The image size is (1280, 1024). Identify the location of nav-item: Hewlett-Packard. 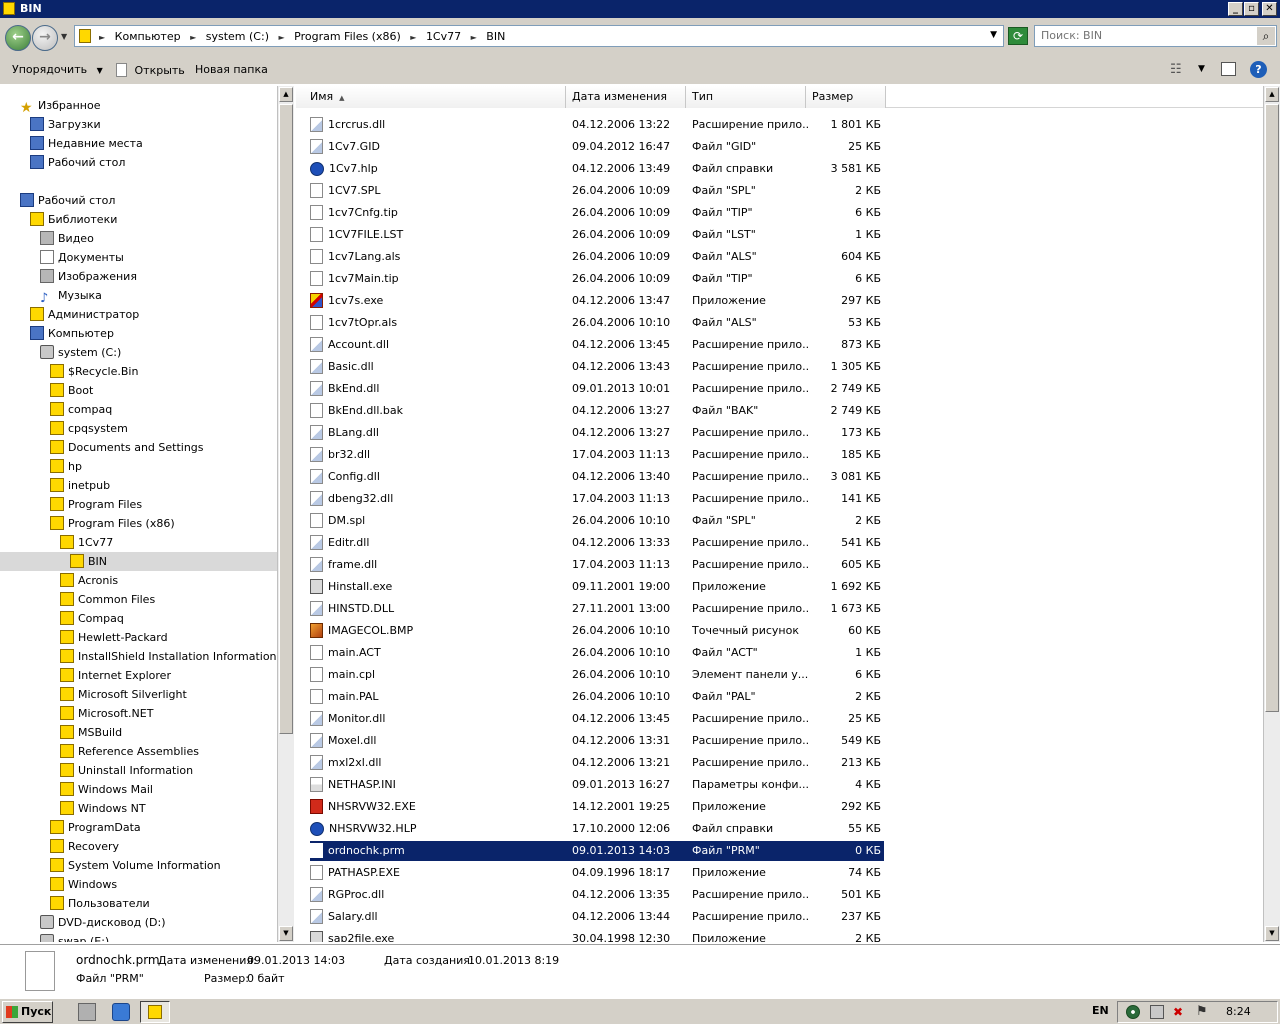
(114, 637).